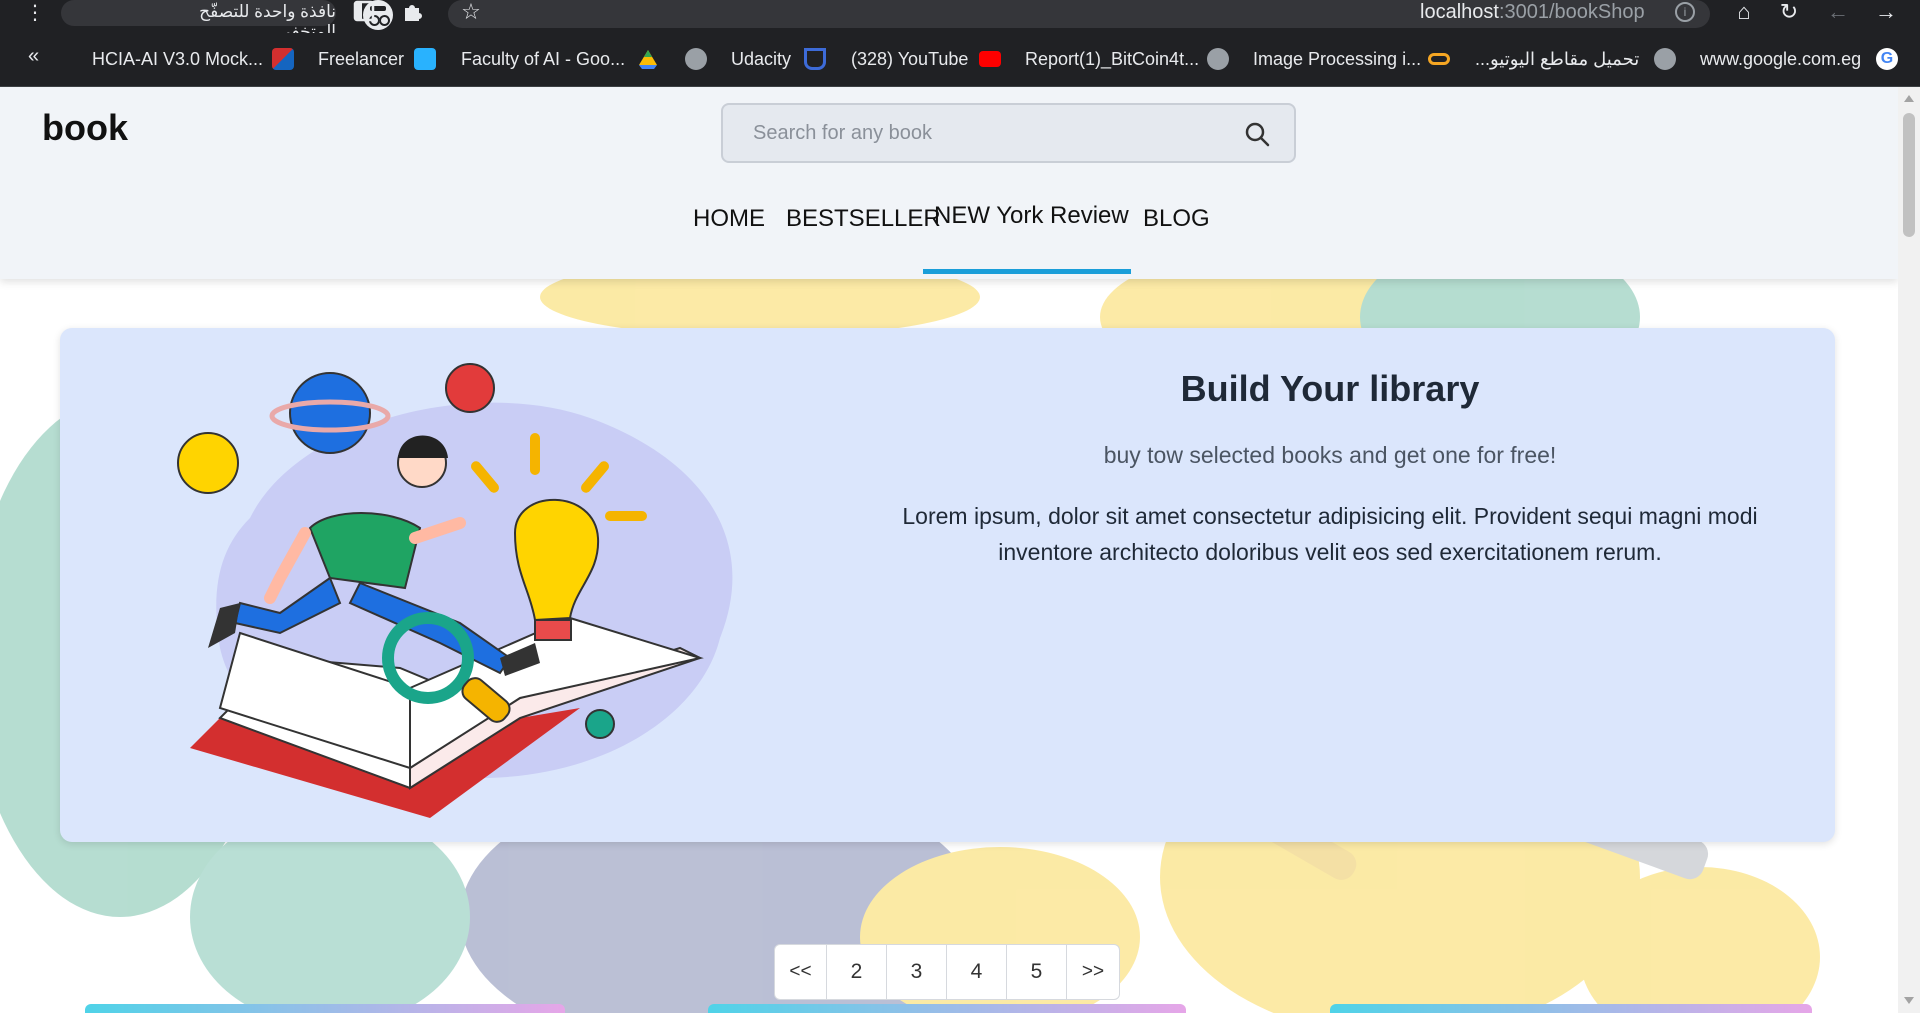  I want to click on reload-icon: ↻, so click(1789, 14).